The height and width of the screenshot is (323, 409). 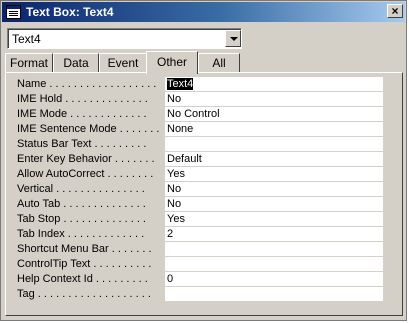 I want to click on tab-format: Format, so click(x=29, y=63).